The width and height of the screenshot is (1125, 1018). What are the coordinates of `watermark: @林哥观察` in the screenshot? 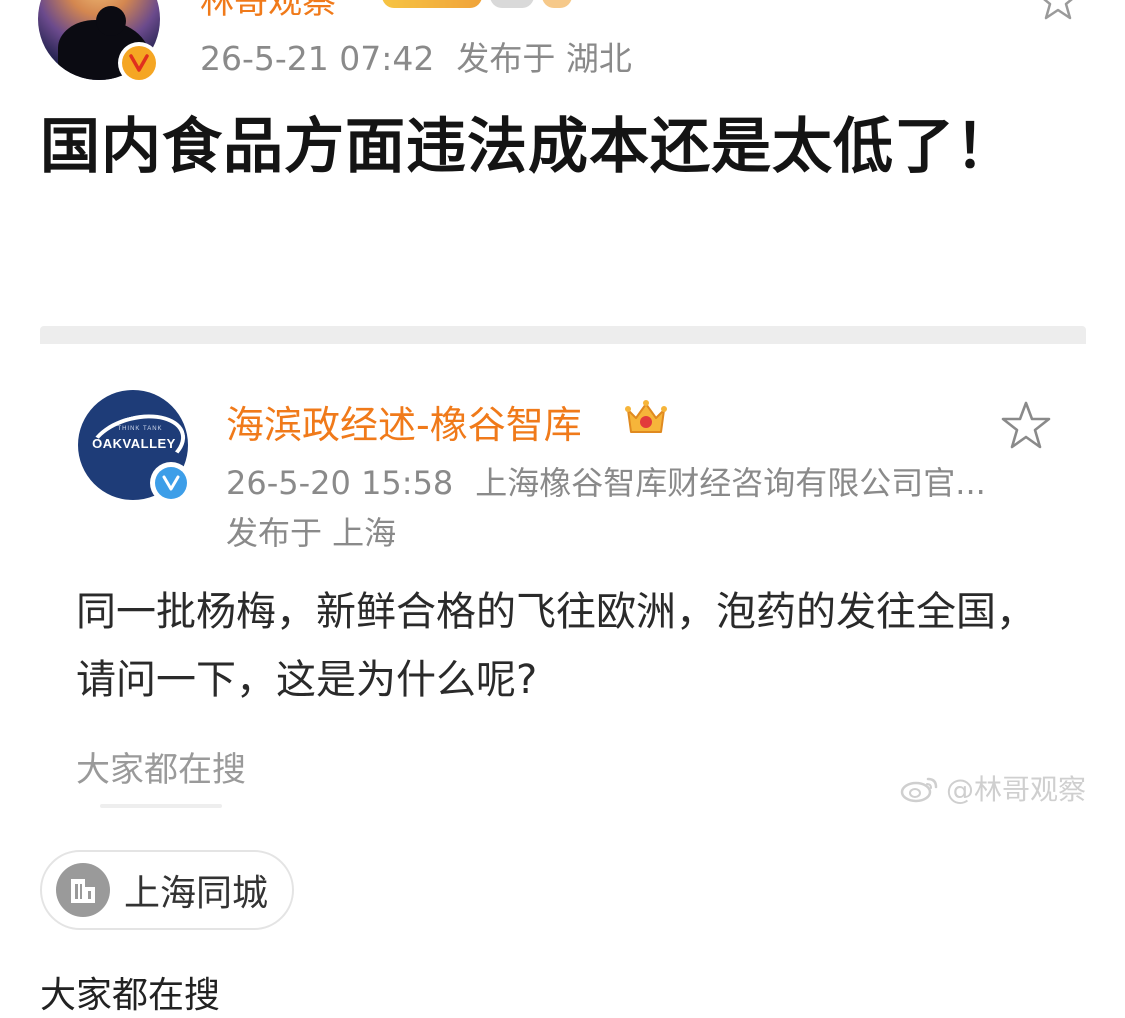 It's located at (993, 788).